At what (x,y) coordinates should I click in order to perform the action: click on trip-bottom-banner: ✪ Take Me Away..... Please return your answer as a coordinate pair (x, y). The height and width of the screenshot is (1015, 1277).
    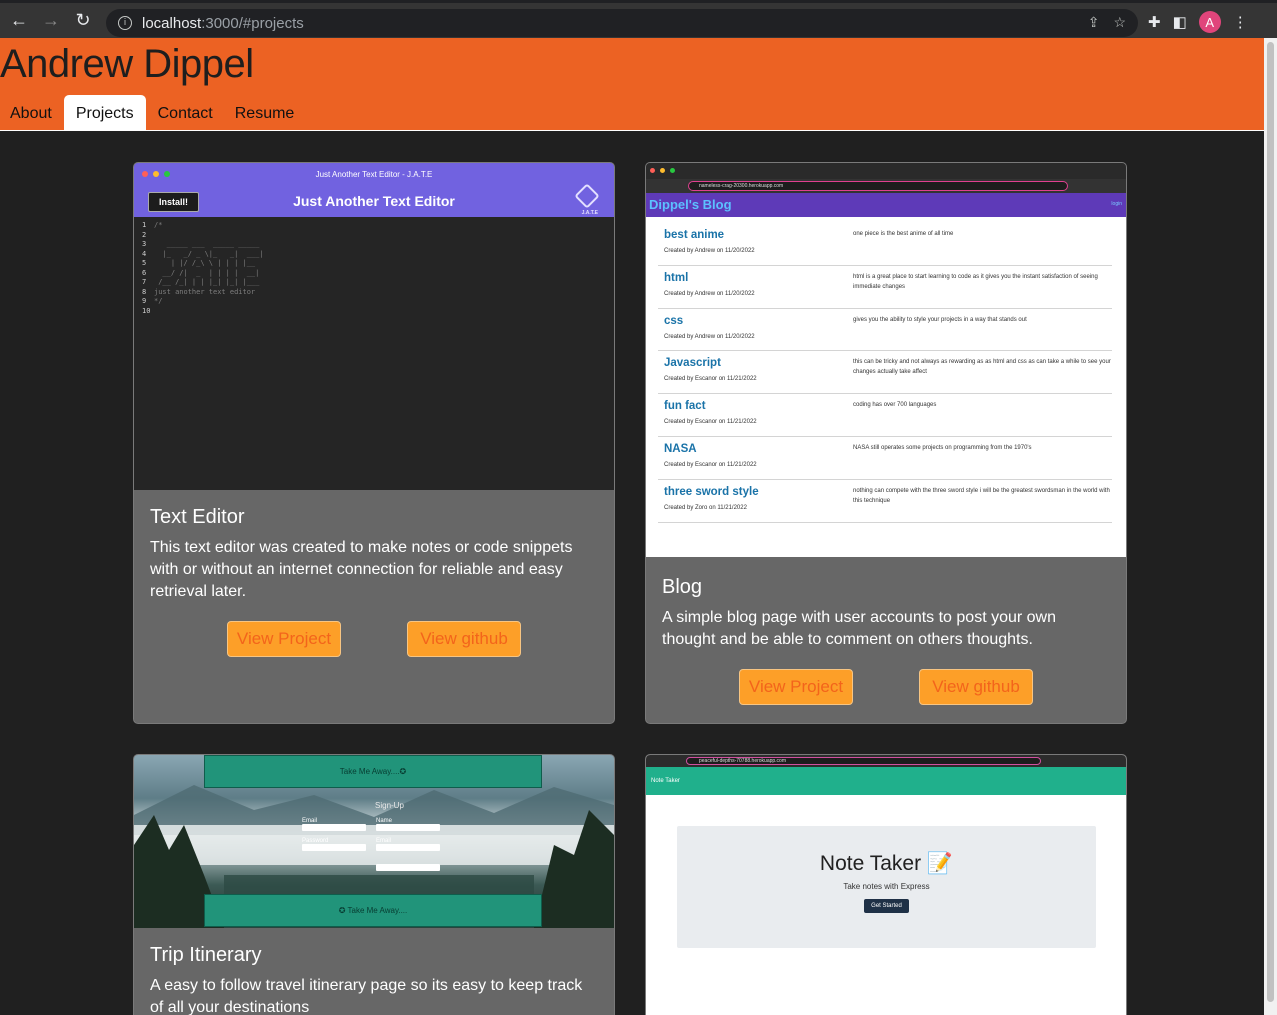
    Looking at the image, I should click on (373, 910).